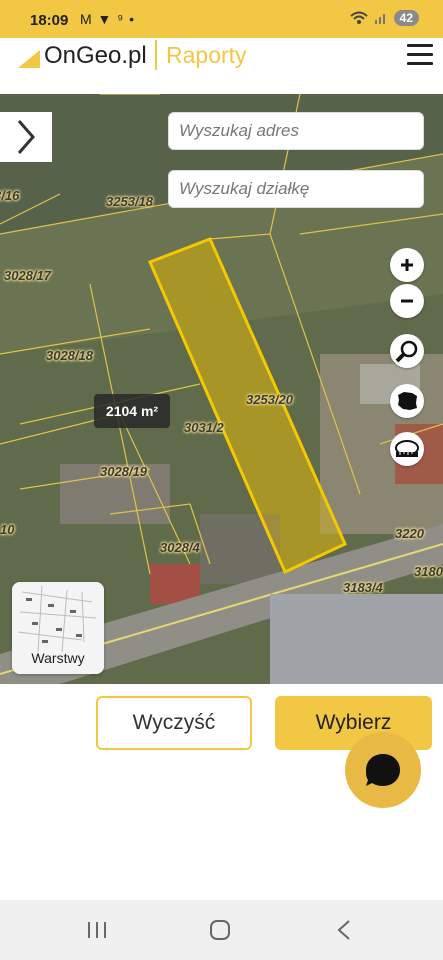 Image resolution: width=443 pixels, height=960 pixels. Describe the element at coordinates (129, 201) in the screenshot. I see `parcel-label: 3253/18` at that location.